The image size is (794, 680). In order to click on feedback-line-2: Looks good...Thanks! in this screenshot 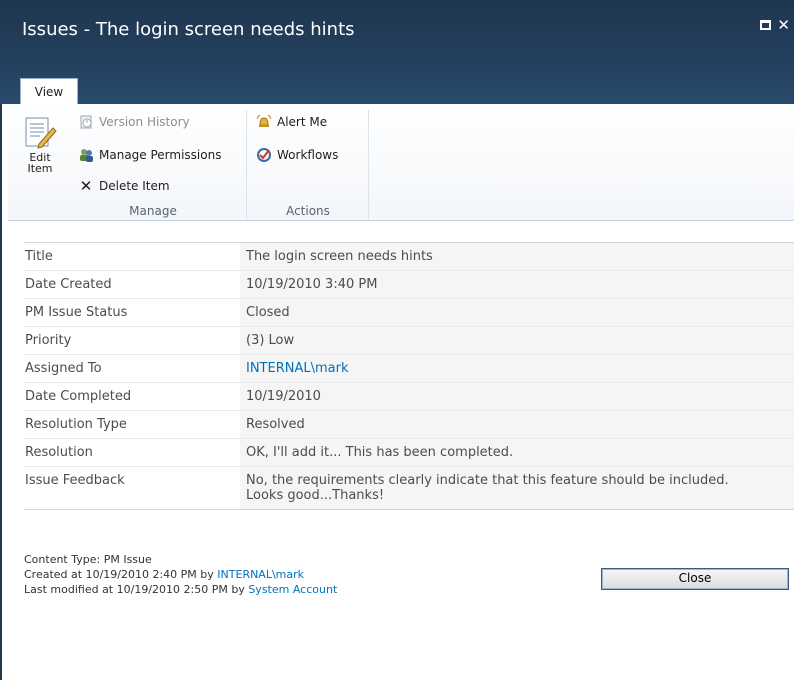, I will do `click(315, 495)`.